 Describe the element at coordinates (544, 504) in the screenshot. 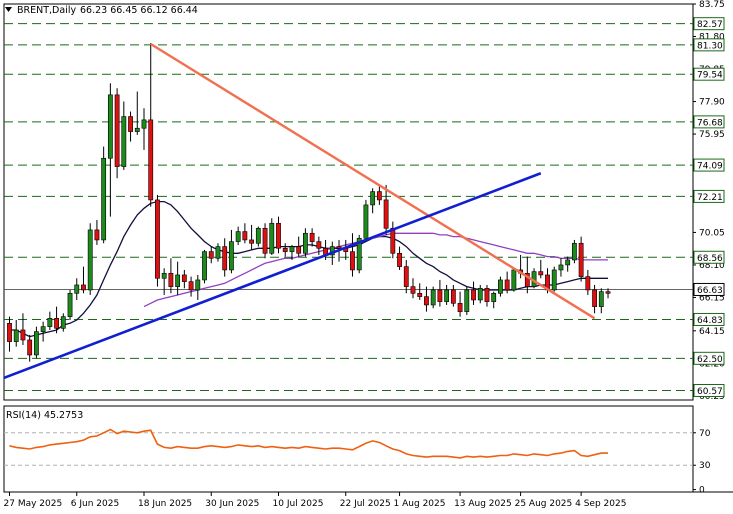

I see `time-tick-label: 25 Aug 2025` at that location.